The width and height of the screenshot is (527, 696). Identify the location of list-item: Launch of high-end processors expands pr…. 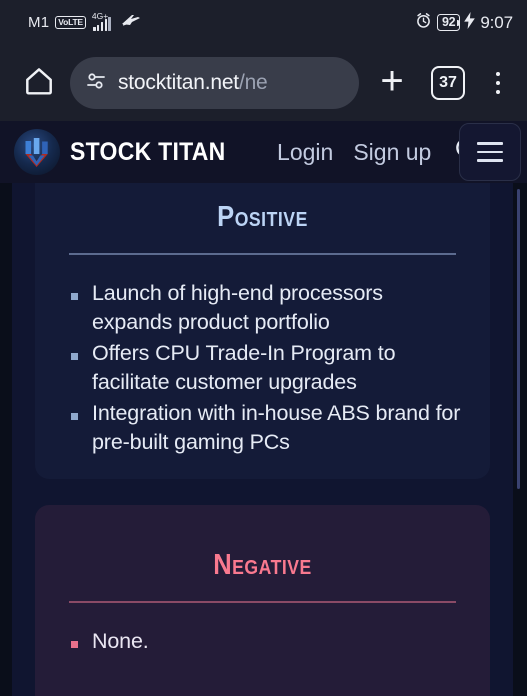
(267, 308).